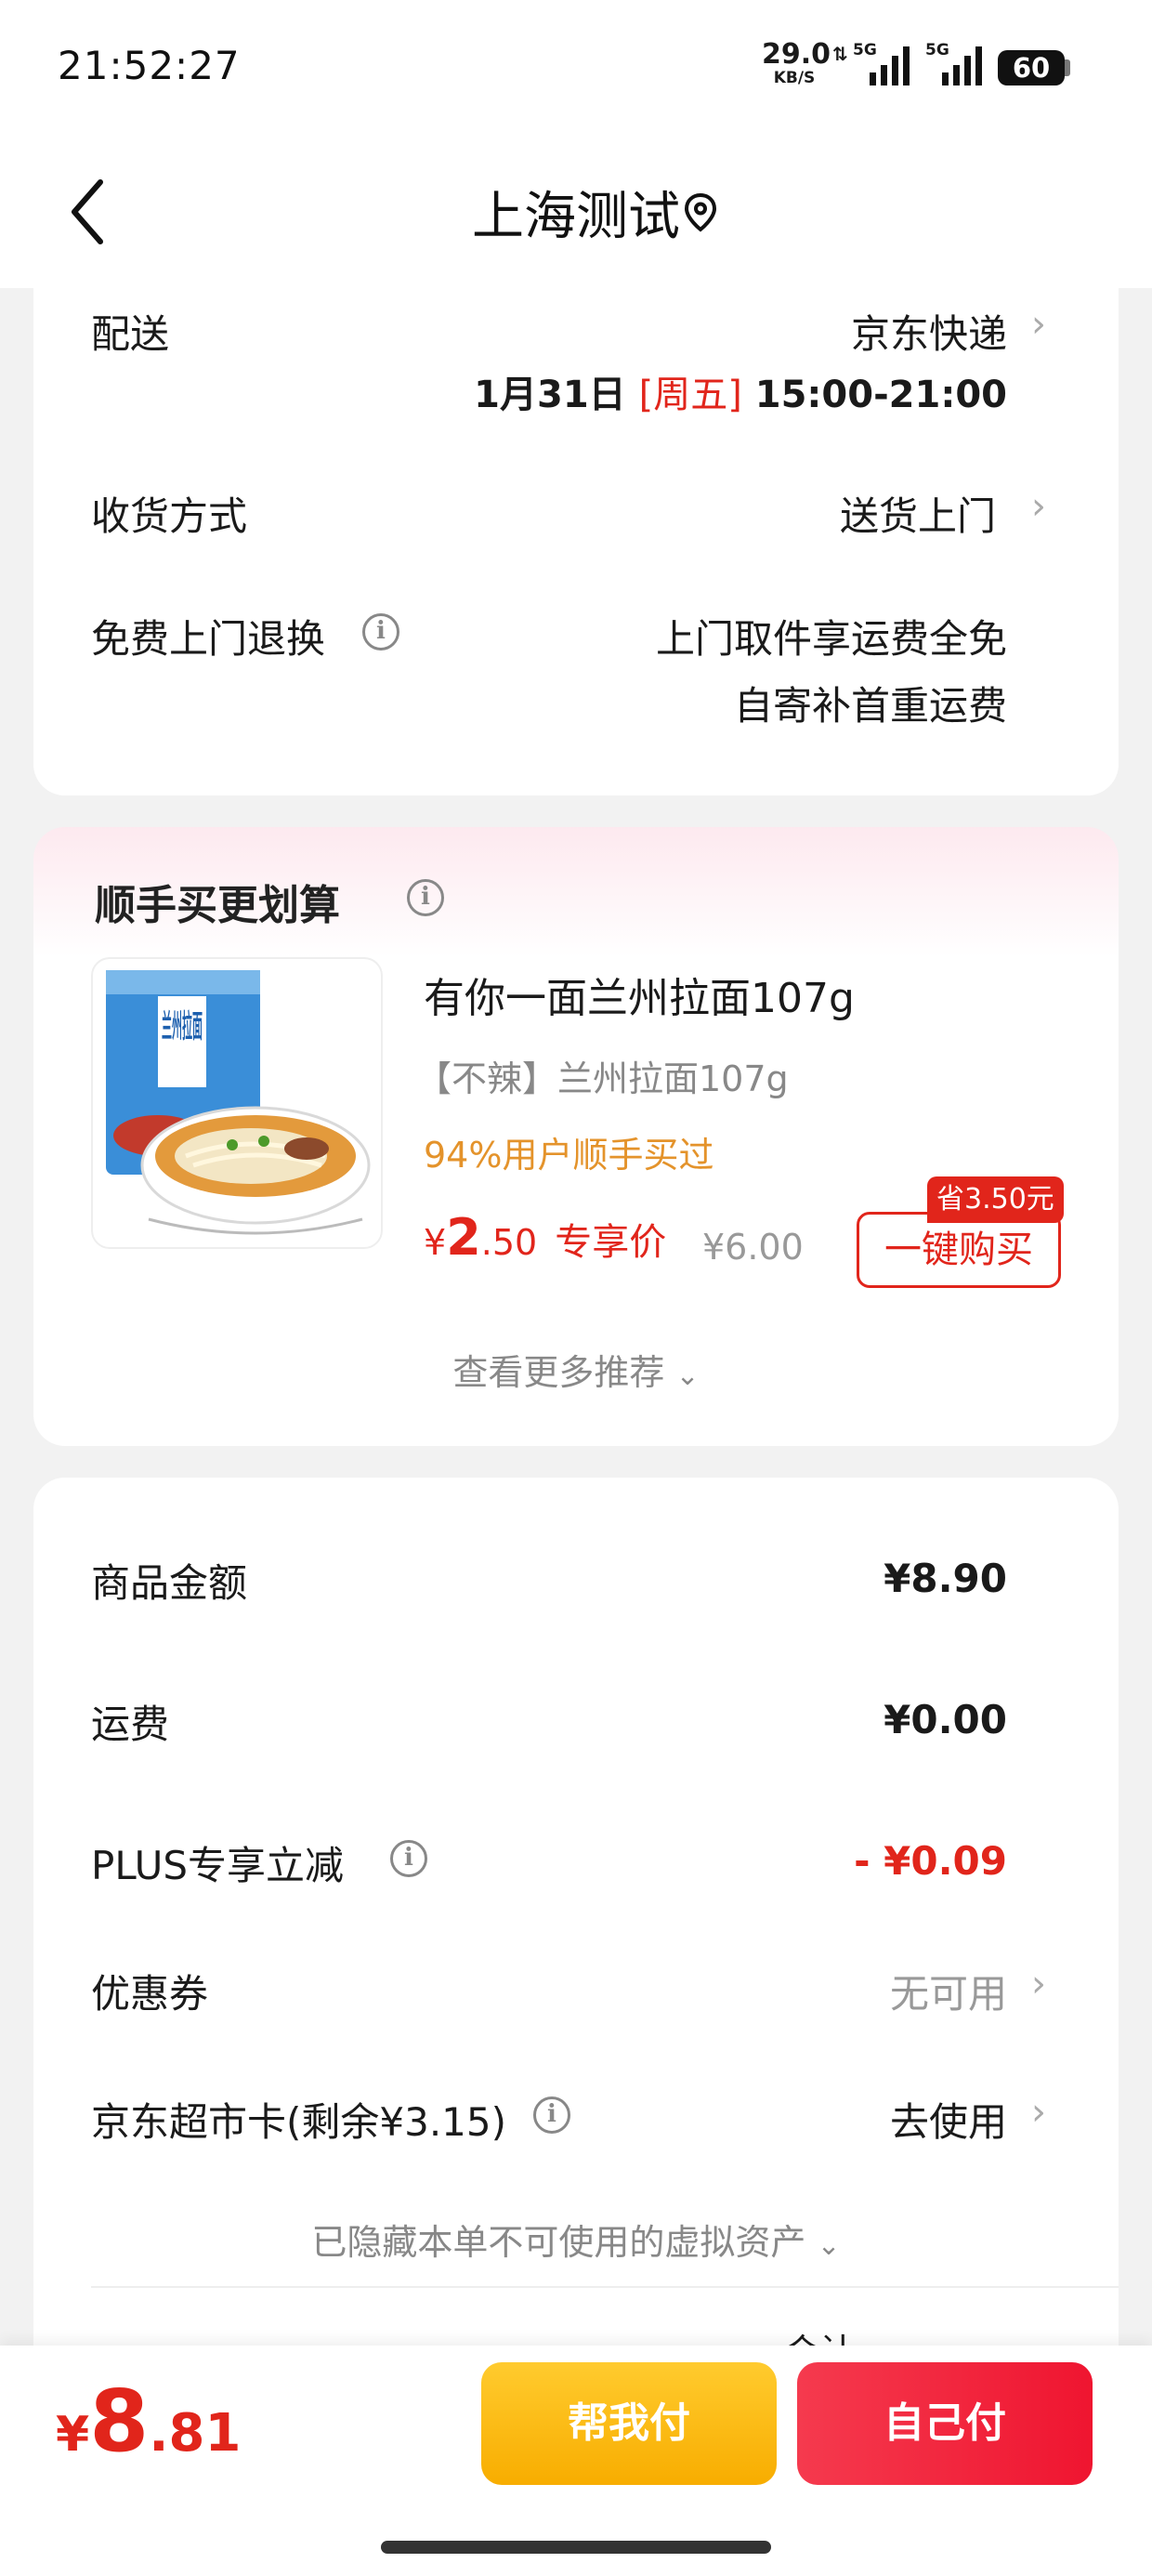 The width and height of the screenshot is (1152, 2576). Describe the element at coordinates (945, 1578) in the screenshot. I see `items-amount-value: ¥8.90` at that location.